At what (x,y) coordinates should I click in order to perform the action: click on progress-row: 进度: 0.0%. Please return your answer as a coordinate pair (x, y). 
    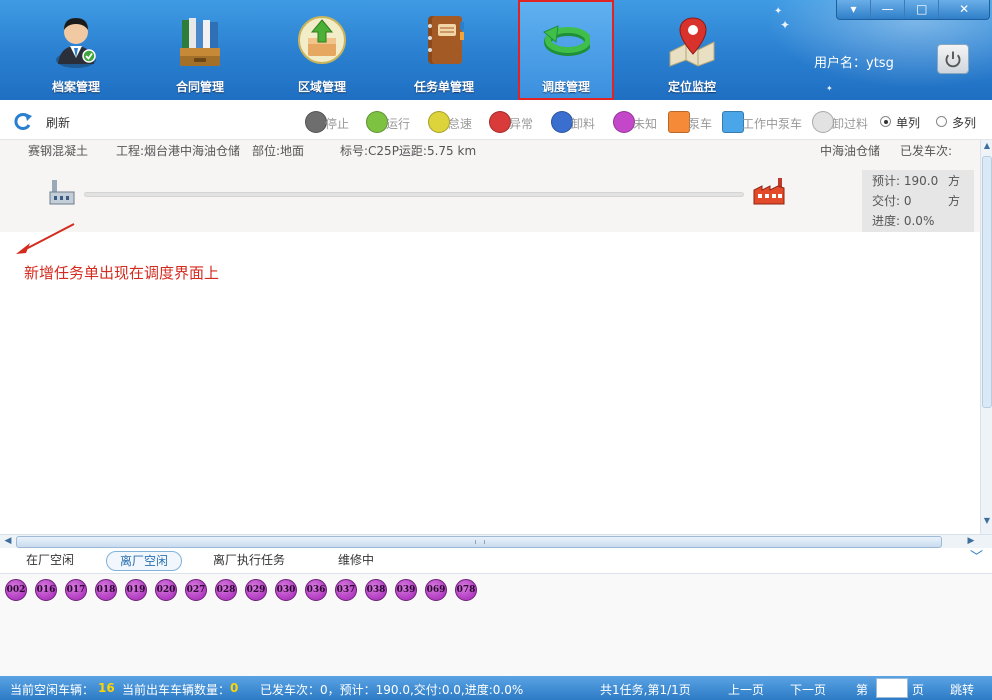
    Looking at the image, I should click on (903, 221).